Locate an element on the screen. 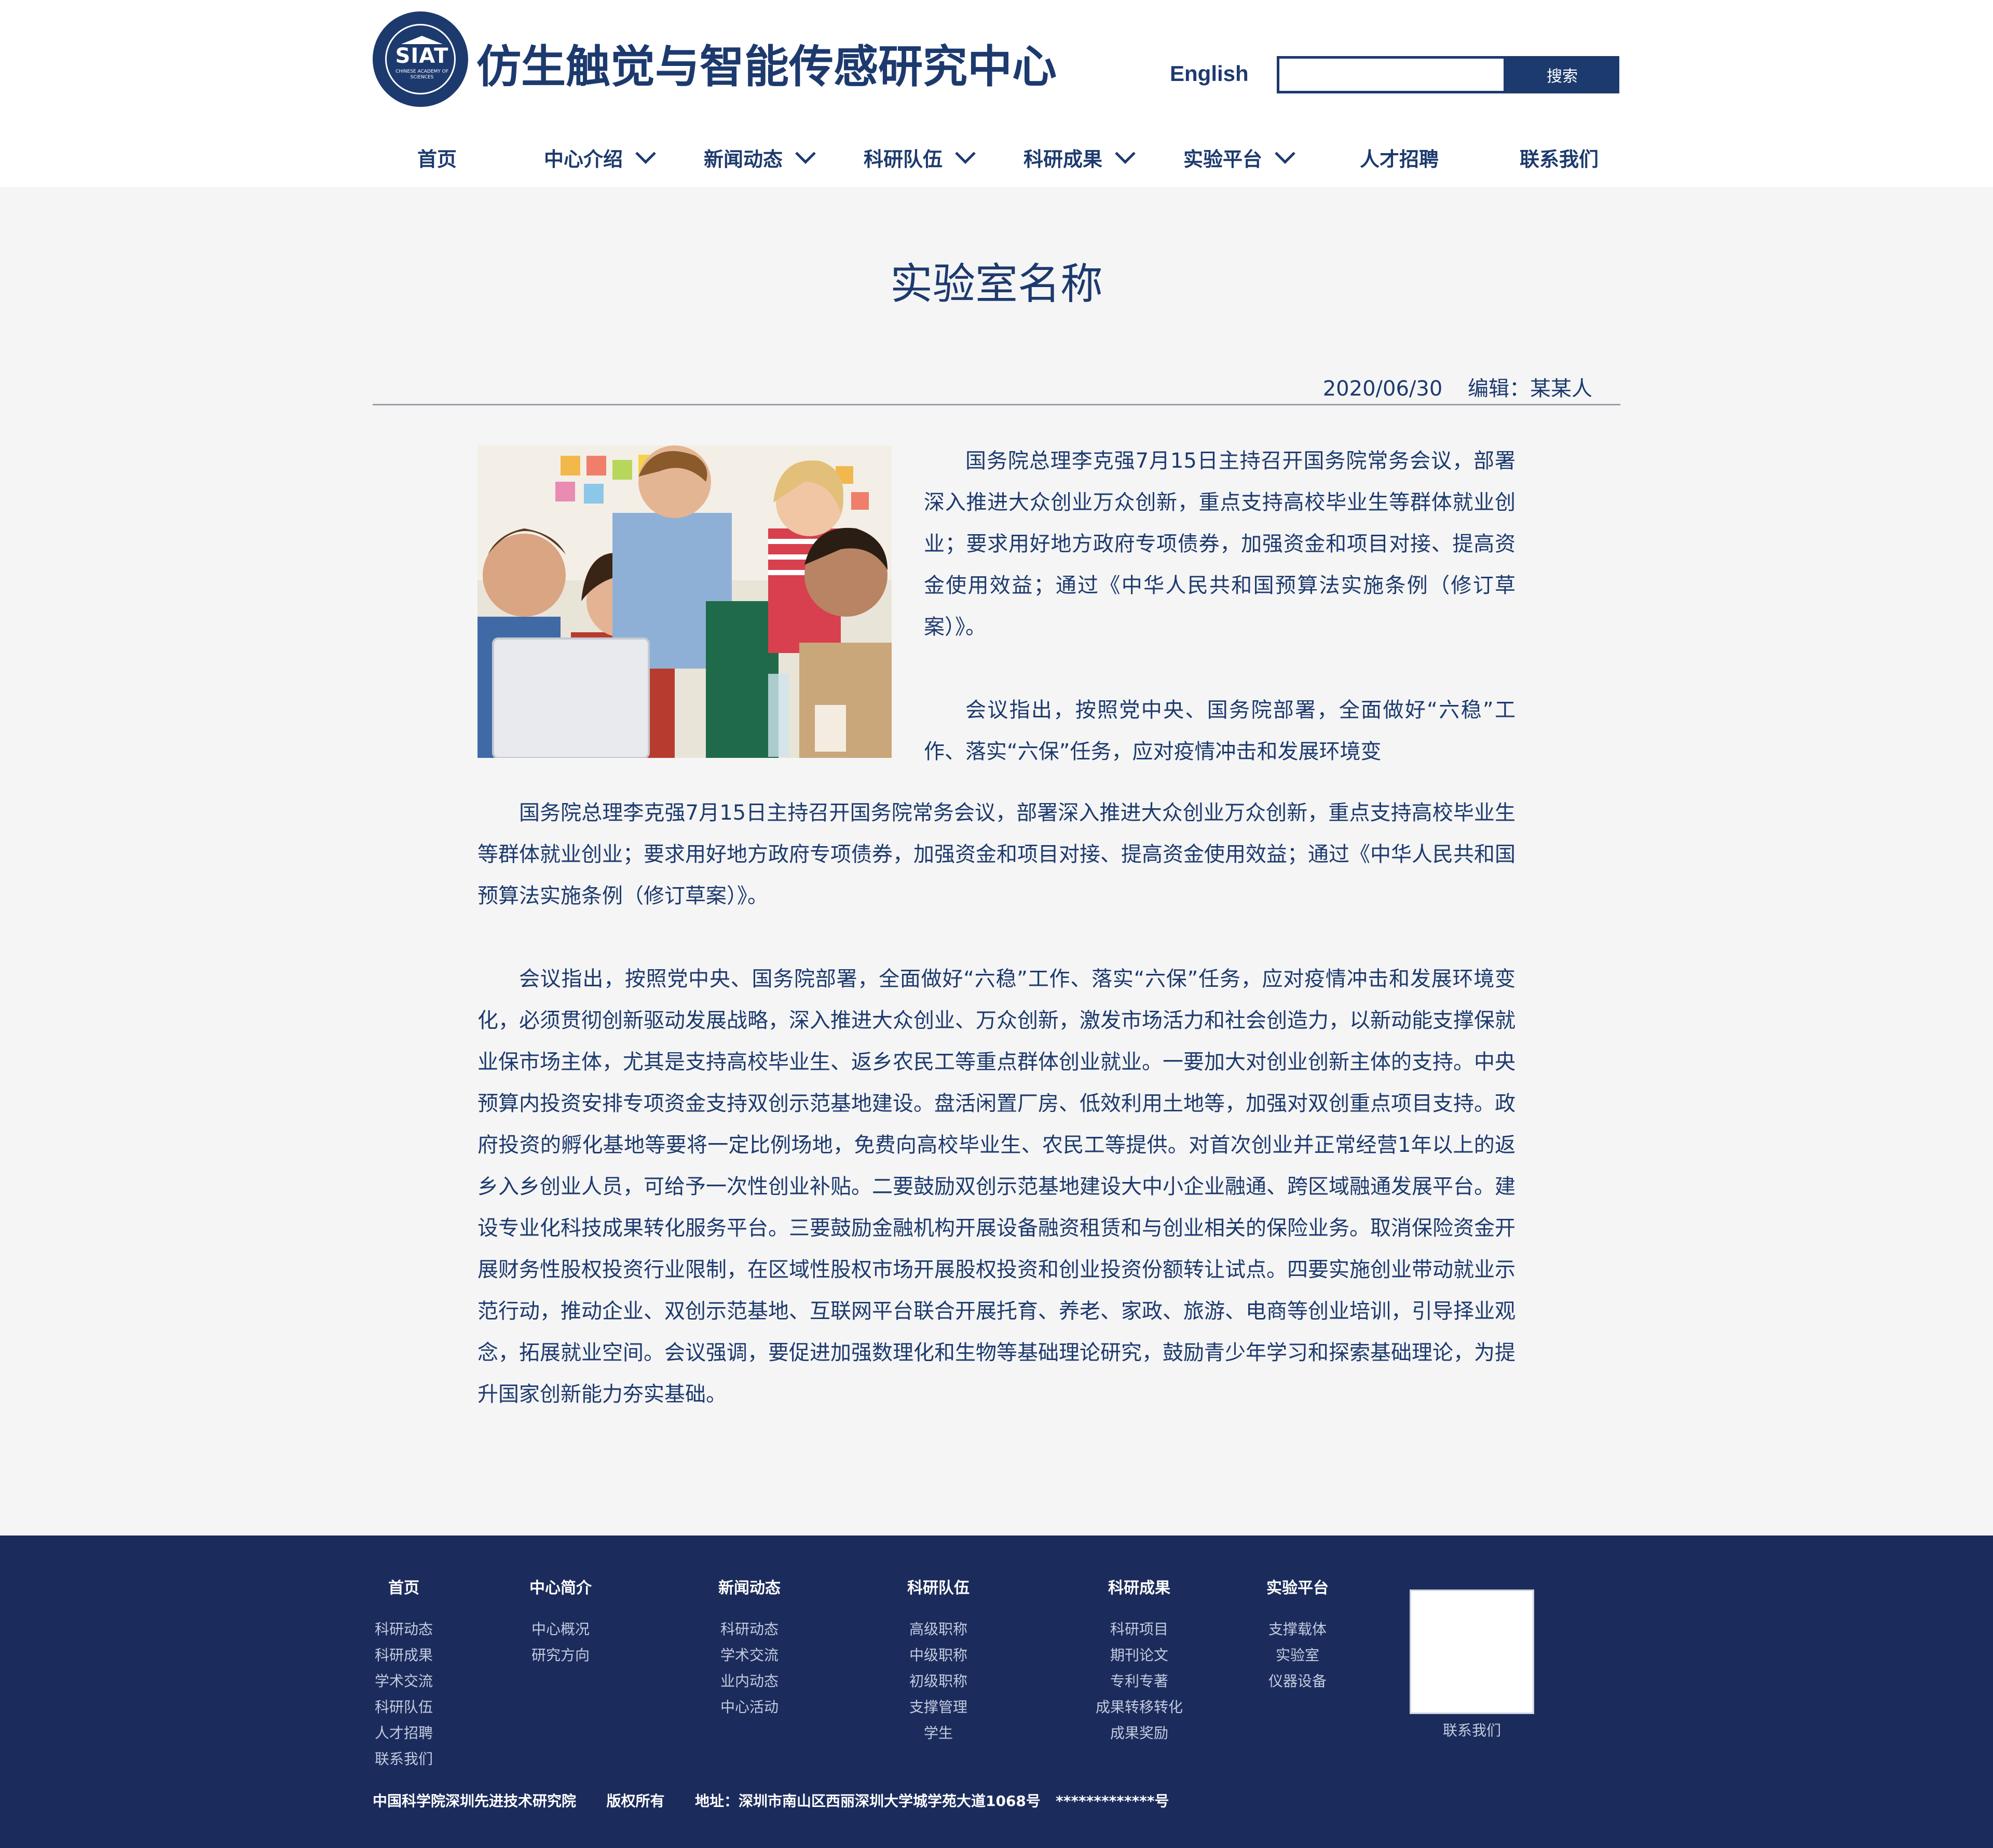 The width and height of the screenshot is (1993, 1848). nav-item-lab-platform: 实验平台 is located at coordinates (1239, 157).